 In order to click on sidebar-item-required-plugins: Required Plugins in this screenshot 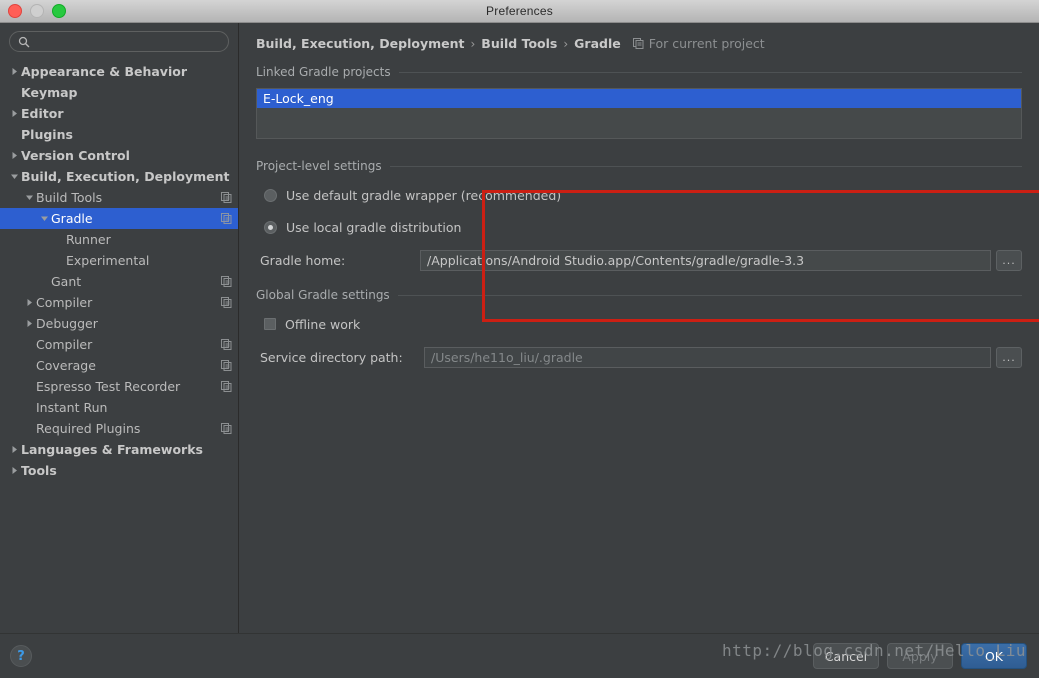, I will do `click(119, 428)`.